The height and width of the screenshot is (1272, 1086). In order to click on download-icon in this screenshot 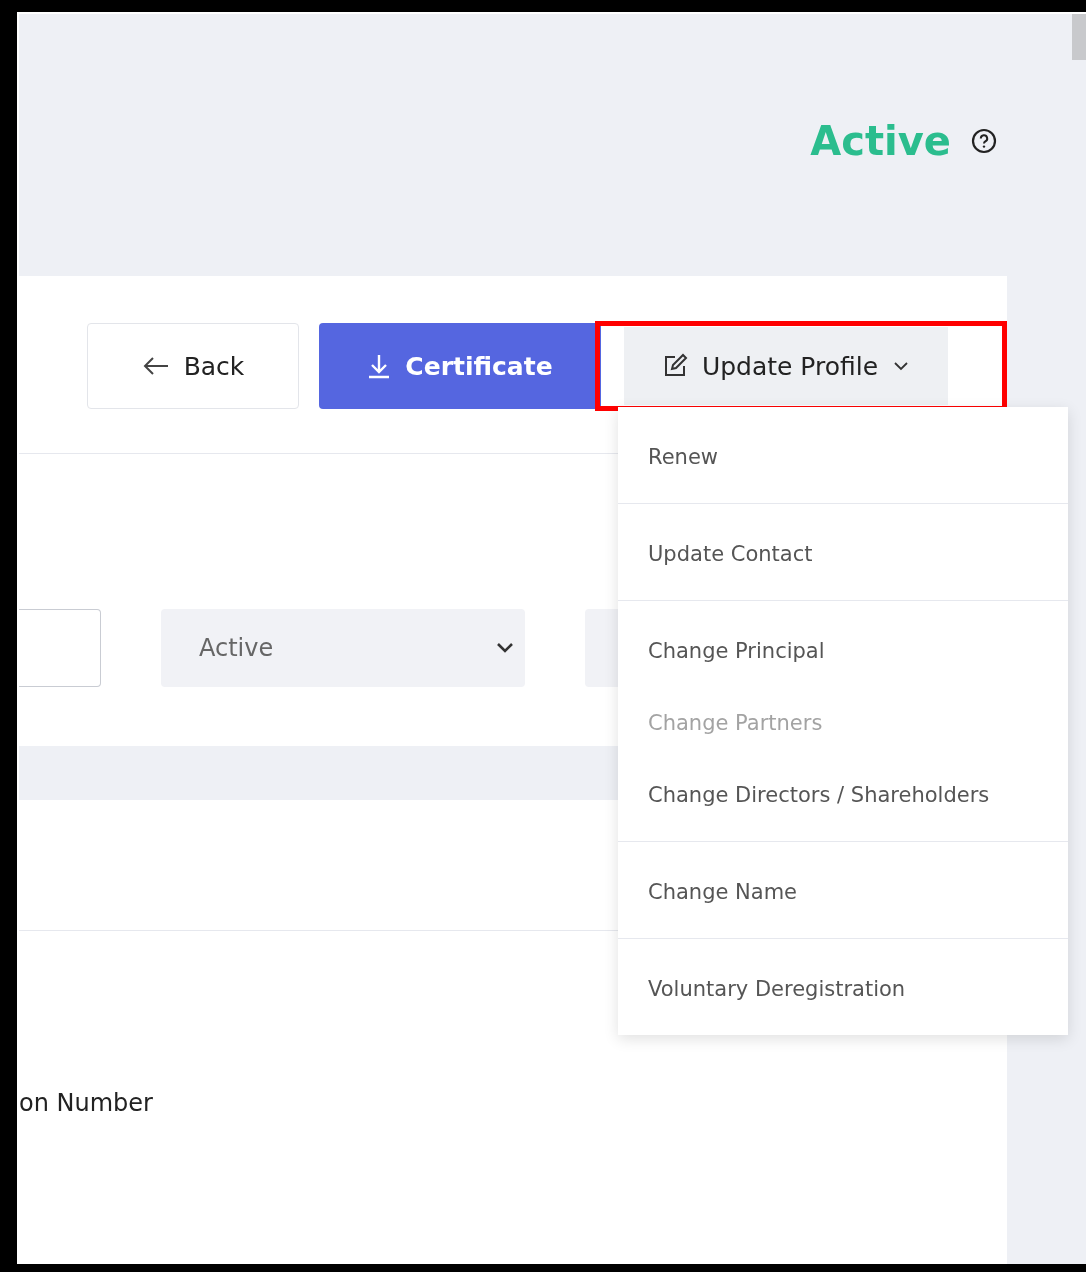, I will do `click(379, 366)`.